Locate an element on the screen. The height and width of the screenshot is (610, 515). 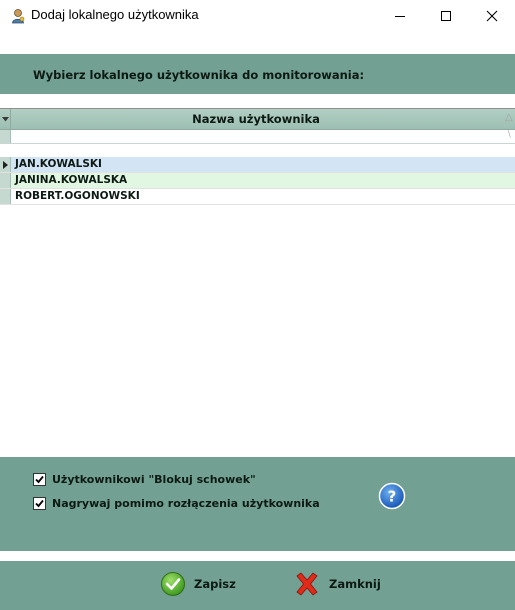
filter-icon: ∖ is located at coordinates (509, 135).